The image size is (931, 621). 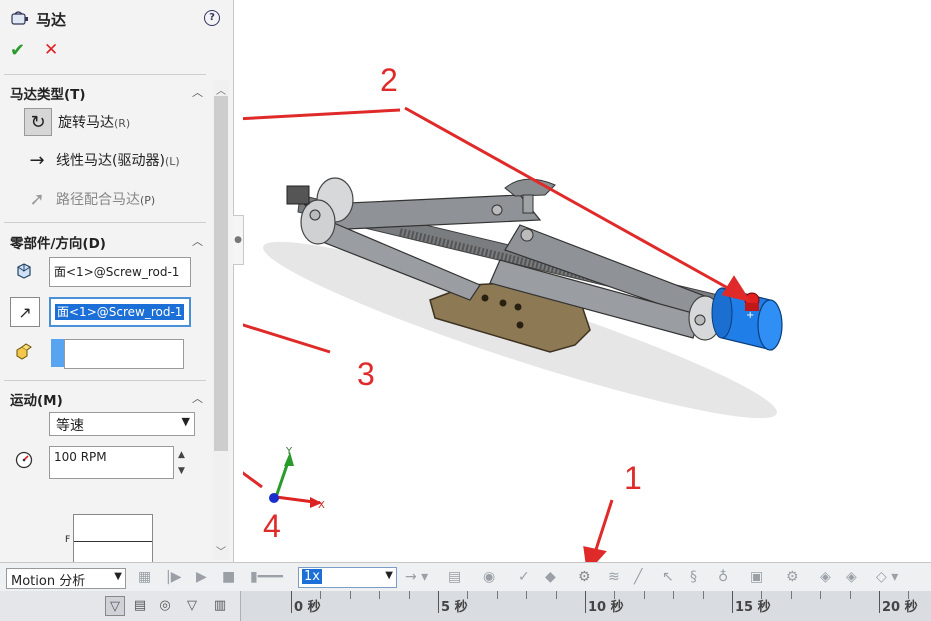 What do you see at coordinates (17, 50) in the screenshot?
I see `ok-button: ✔` at bounding box center [17, 50].